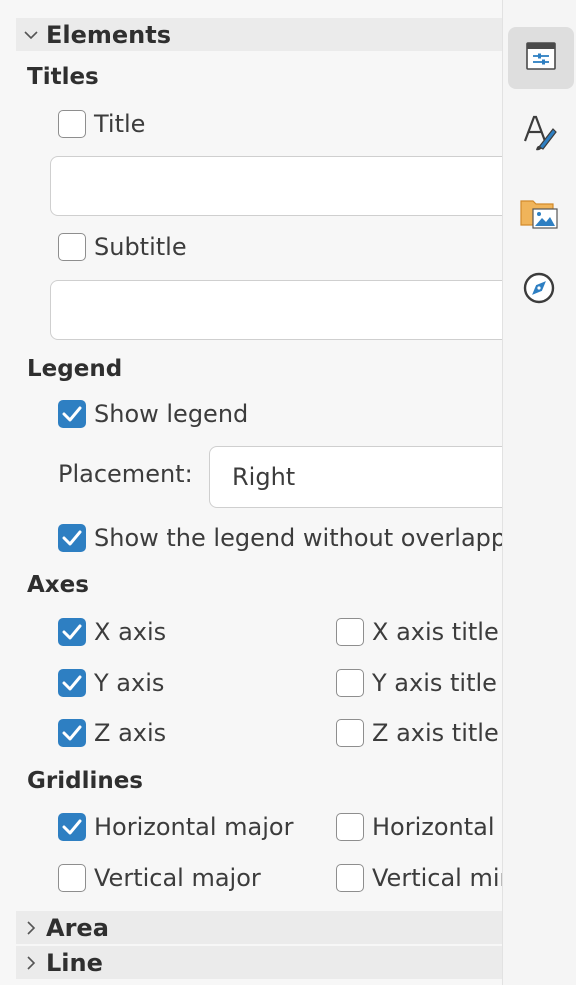 This screenshot has width=576, height=985. Describe the element at coordinates (435, 733) in the screenshot. I see `z-axis-title-label: Z axis title` at that location.